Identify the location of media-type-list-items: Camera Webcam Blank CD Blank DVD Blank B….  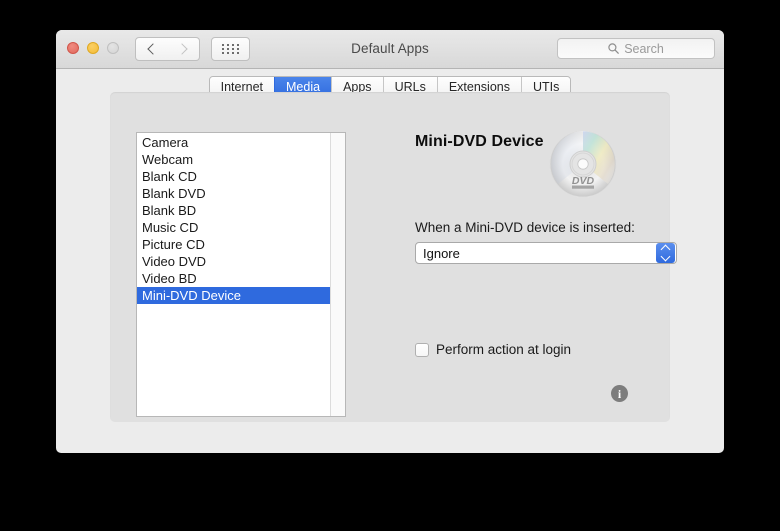
(233, 274).